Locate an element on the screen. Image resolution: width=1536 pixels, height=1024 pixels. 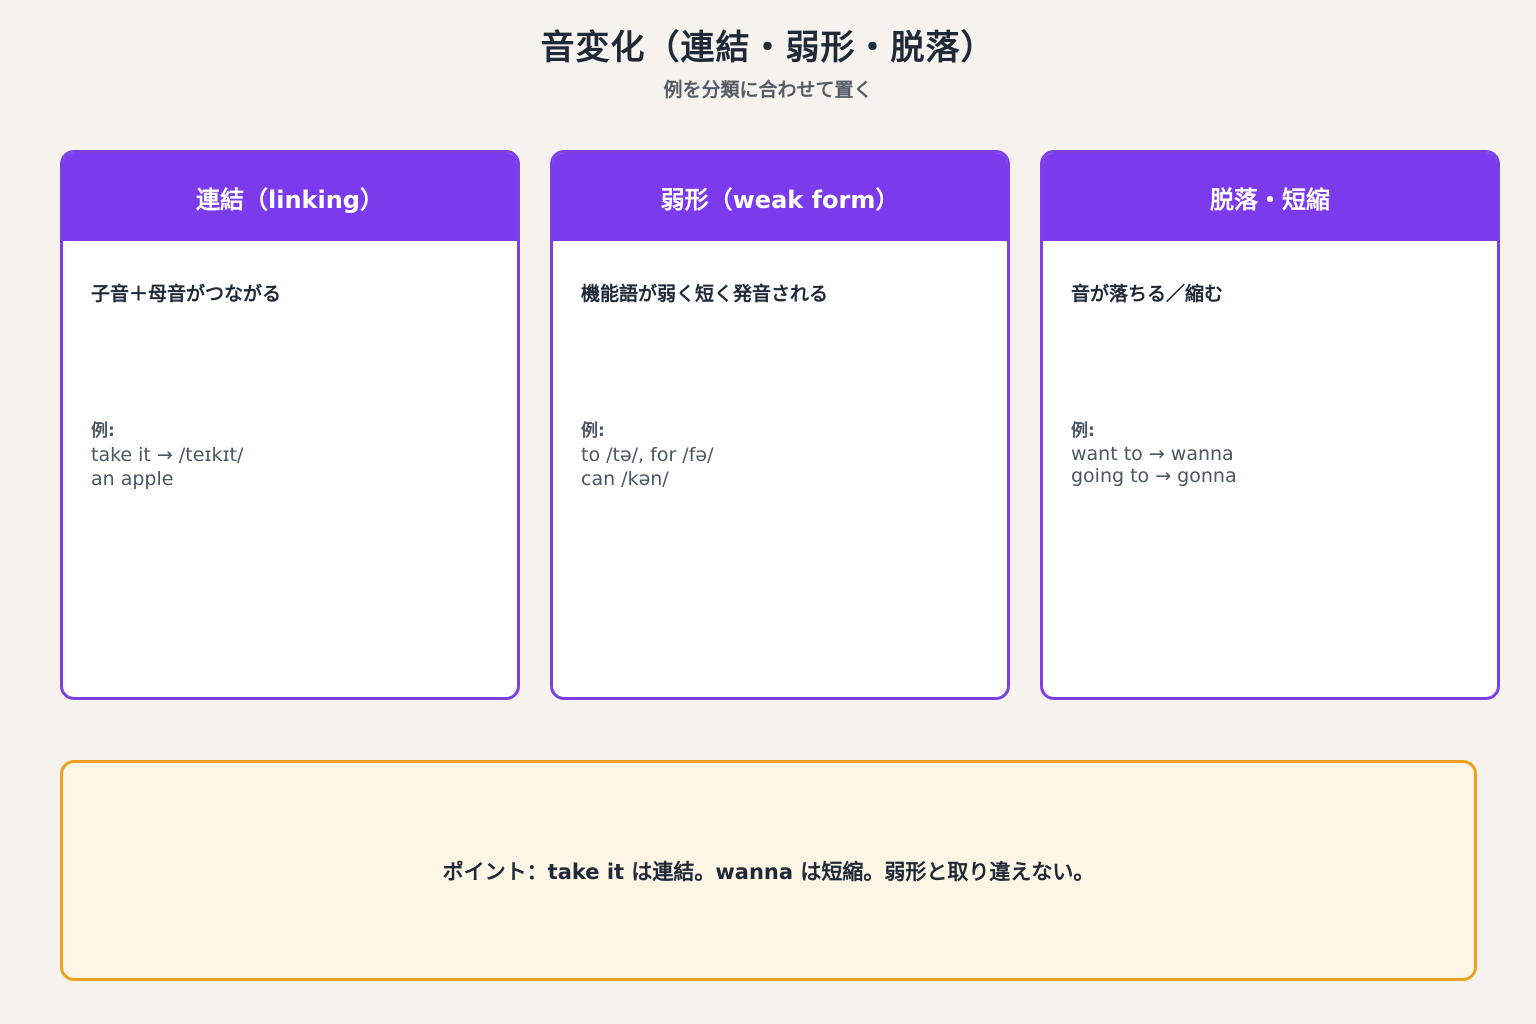
card-description: 音が落ちる／縮む is located at coordinates (1147, 294).